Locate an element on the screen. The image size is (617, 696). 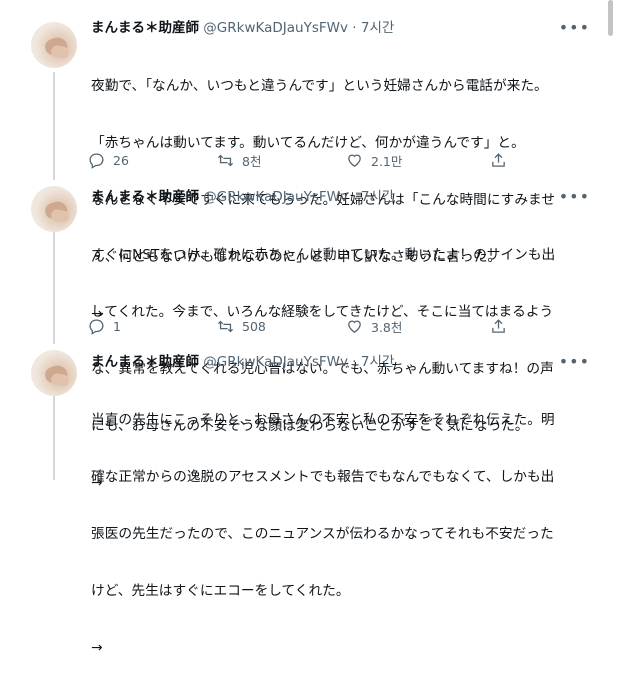
reply-button: 1 is located at coordinates (104, 326).